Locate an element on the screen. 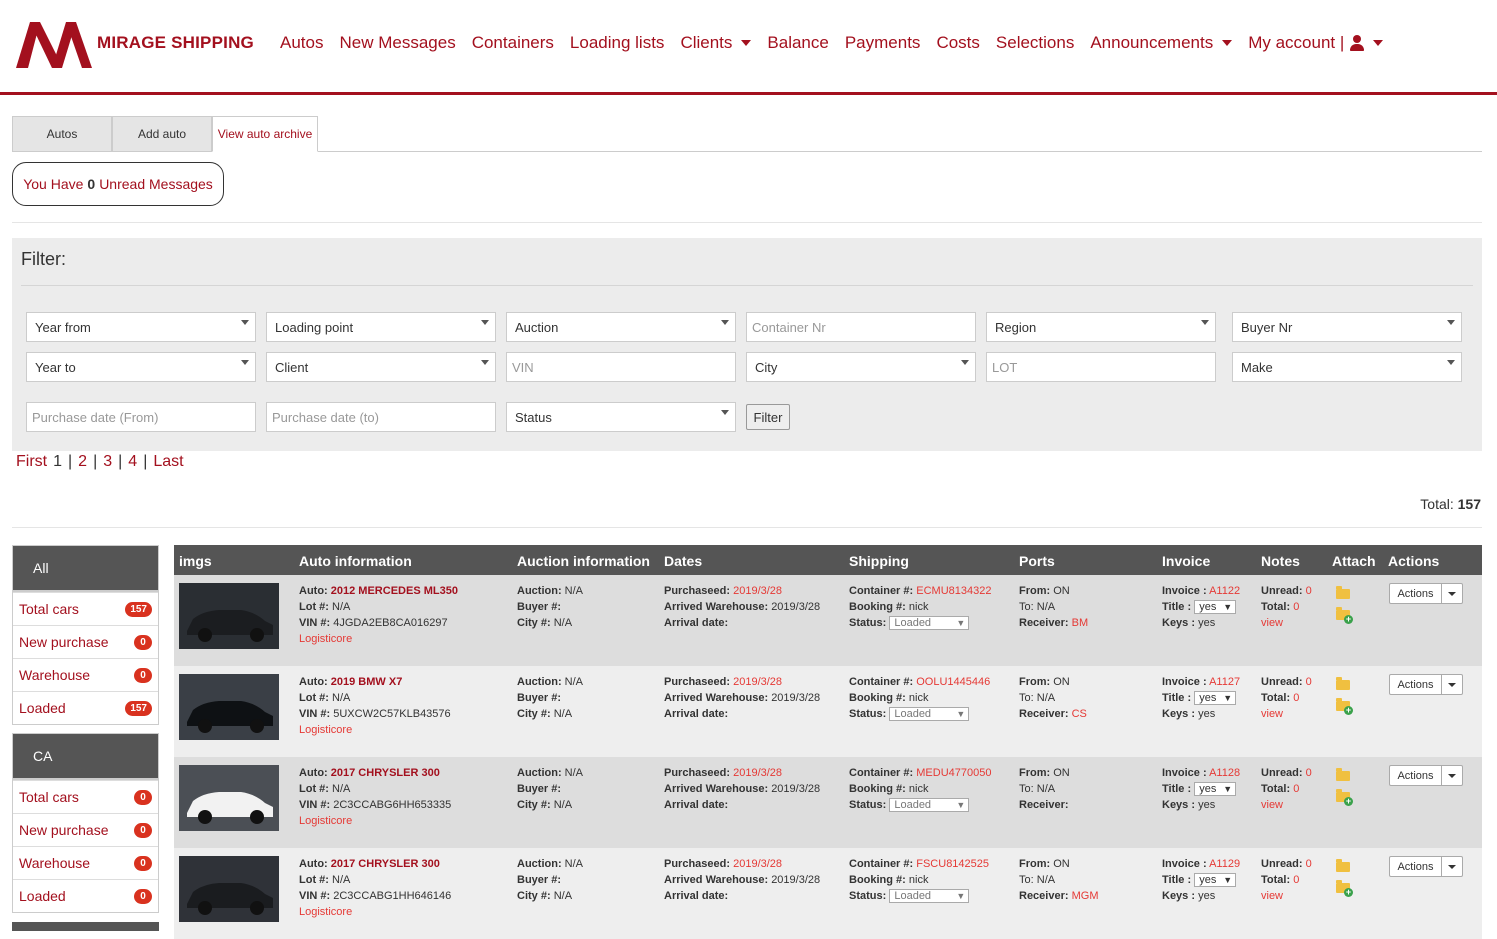 The image size is (1497, 939). vin-input: VIN is located at coordinates (621, 367).